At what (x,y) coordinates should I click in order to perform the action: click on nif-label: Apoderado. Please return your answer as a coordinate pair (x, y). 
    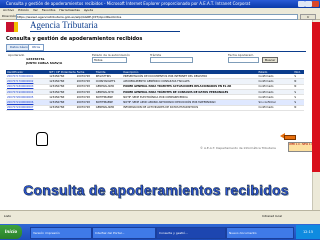
    Looking at the image, I should click on (16, 55).